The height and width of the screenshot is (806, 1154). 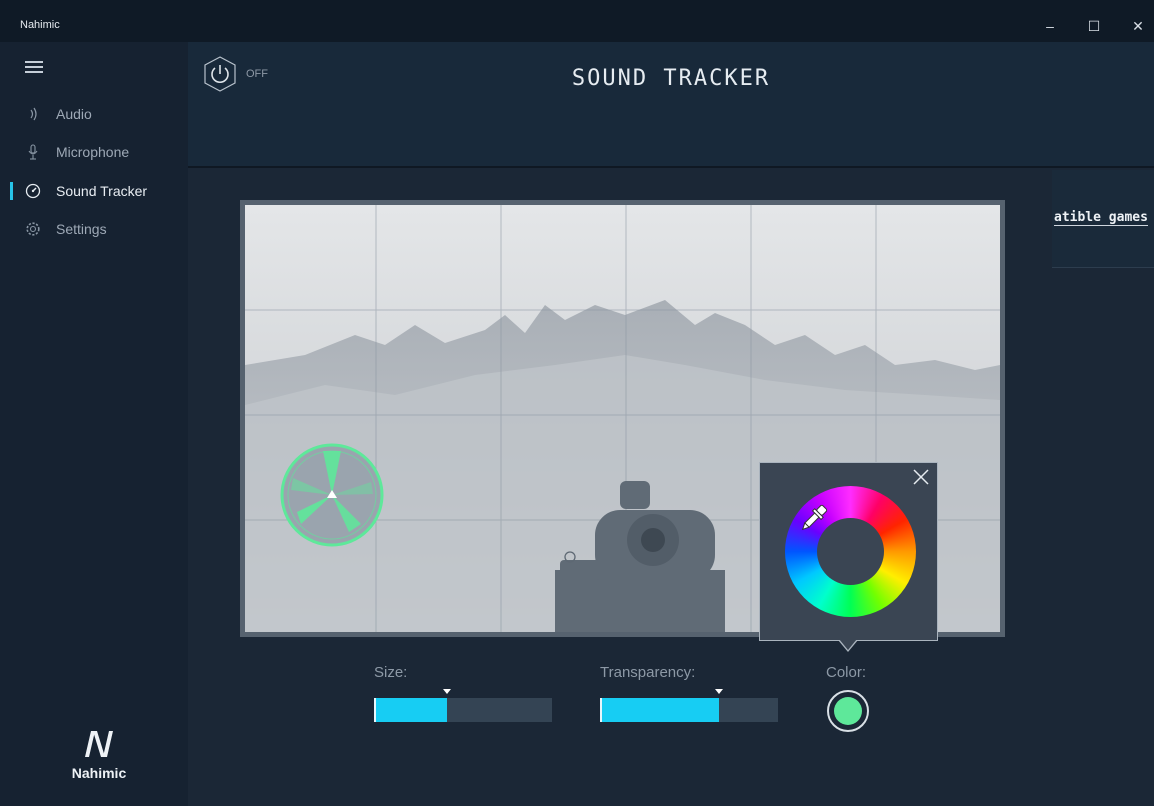 What do you see at coordinates (40, 25) in the screenshot?
I see `app-title: Nahimic` at bounding box center [40, 25].